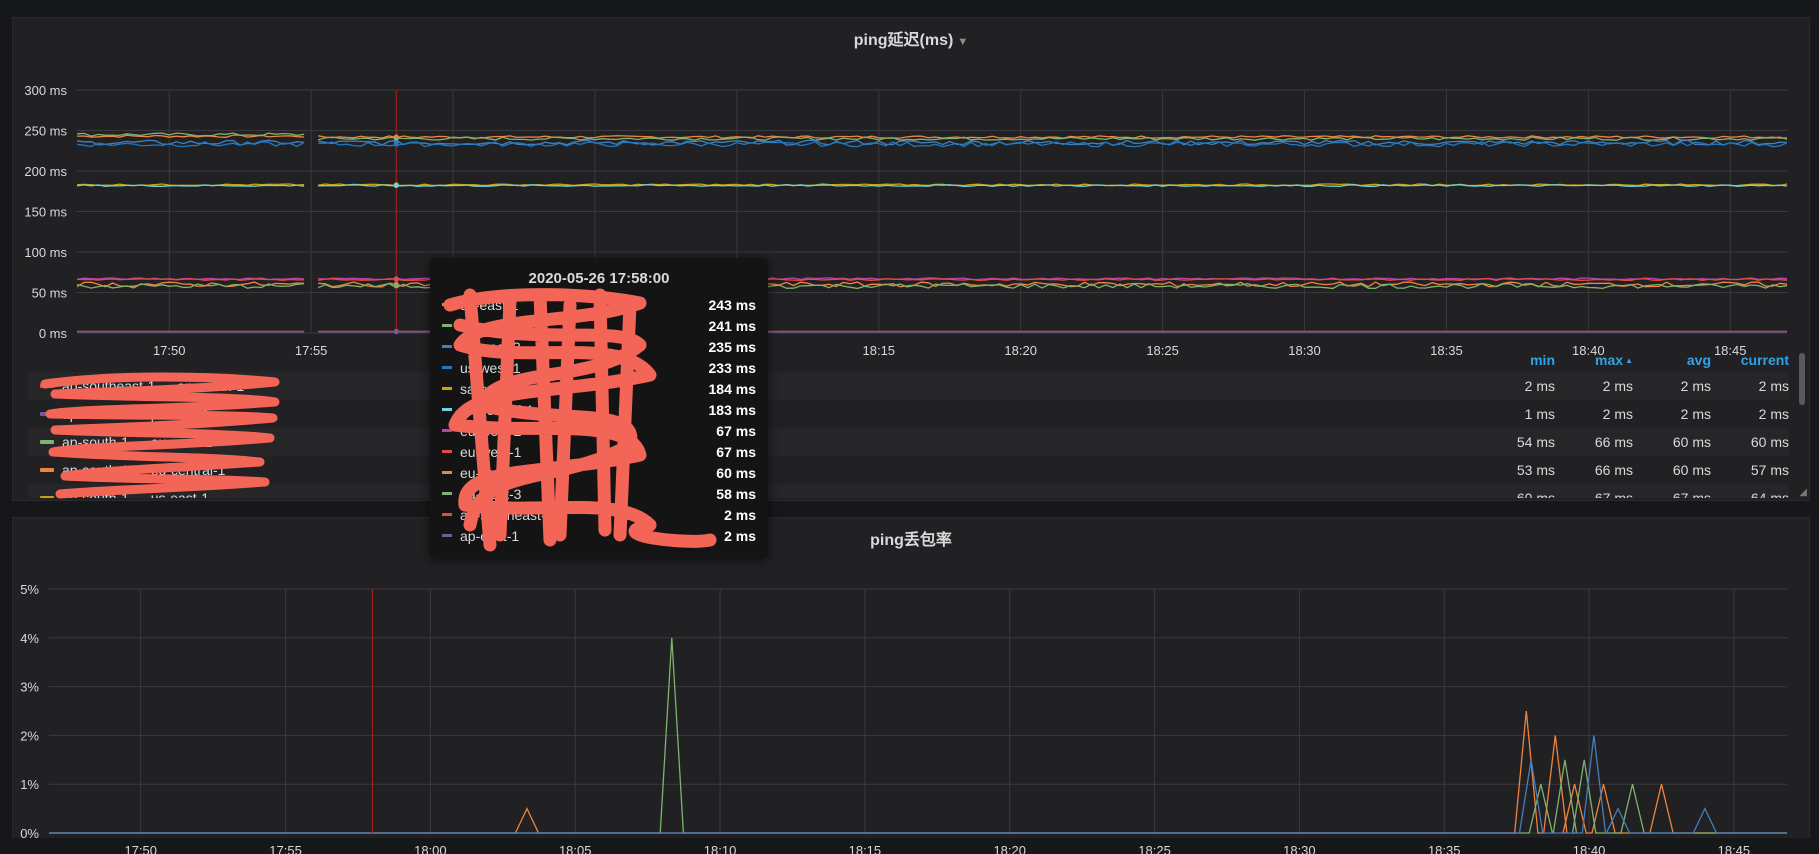 The width and height of the screenshot is (1819, 854). Describe the element at coordinates (769, 470) in the screenshot. I see `legend-series-name: ap-south-1 — eu-central-1` at that location.